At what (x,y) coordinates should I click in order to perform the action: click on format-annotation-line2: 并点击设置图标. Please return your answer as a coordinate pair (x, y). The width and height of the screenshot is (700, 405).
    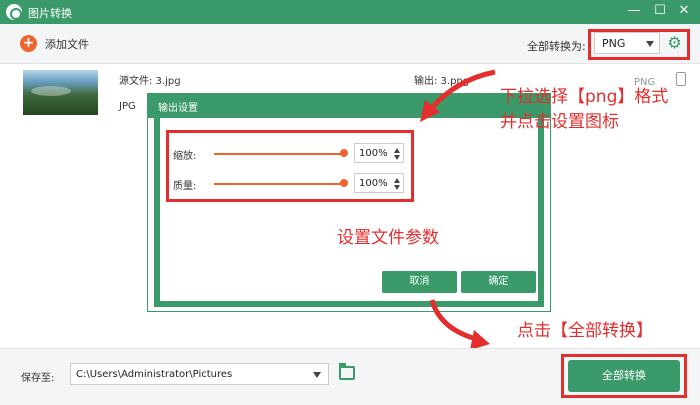
    Looking at the image, I should click on (559, 122).